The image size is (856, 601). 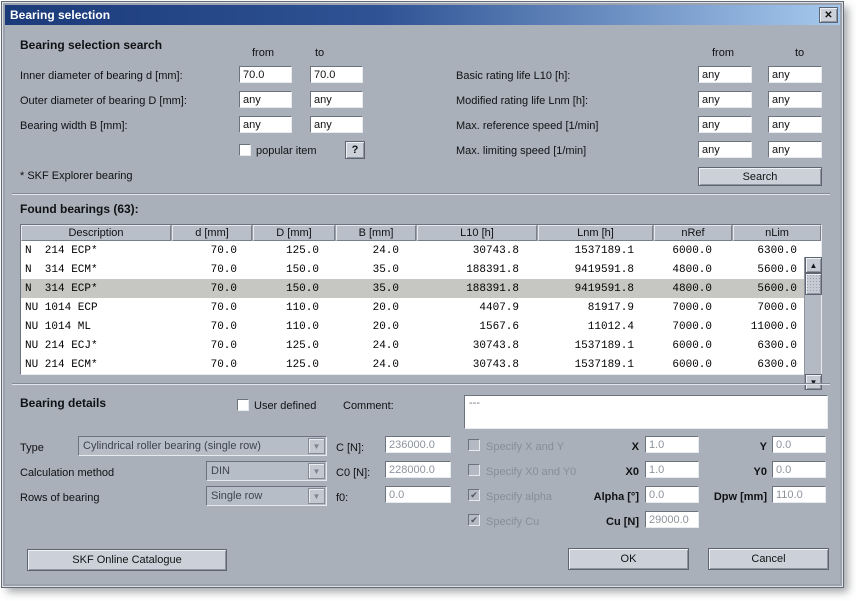 I want to click on x-label: X, so click(x=635, y=447).